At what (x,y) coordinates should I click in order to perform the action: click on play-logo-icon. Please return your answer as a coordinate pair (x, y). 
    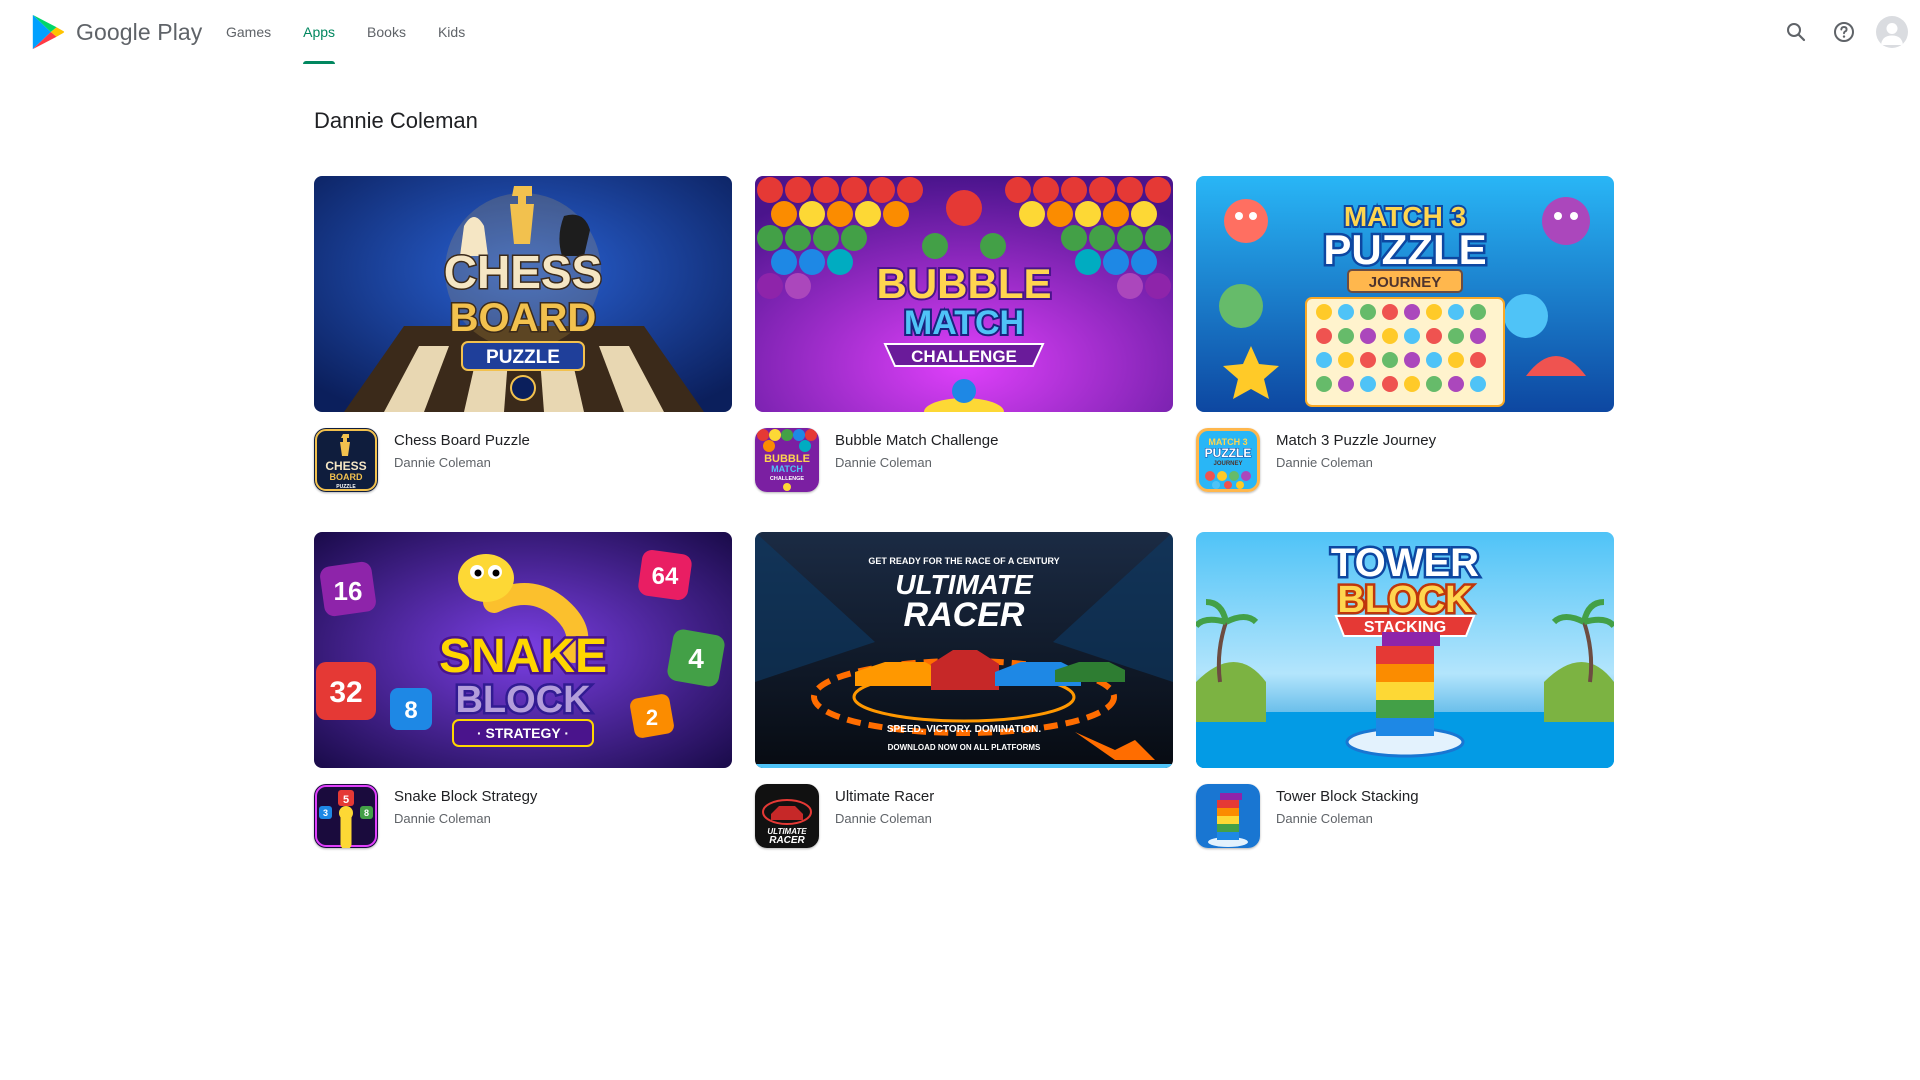
    Looking at the image, I should click on (48, 32).